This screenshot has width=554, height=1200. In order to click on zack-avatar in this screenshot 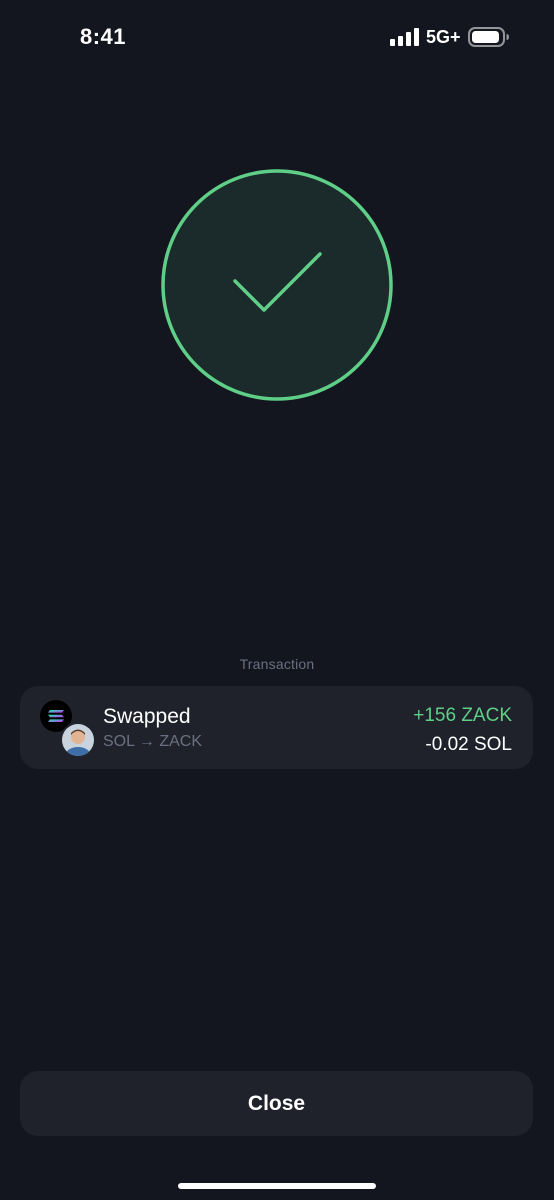, I will do `click(78, 740)`.